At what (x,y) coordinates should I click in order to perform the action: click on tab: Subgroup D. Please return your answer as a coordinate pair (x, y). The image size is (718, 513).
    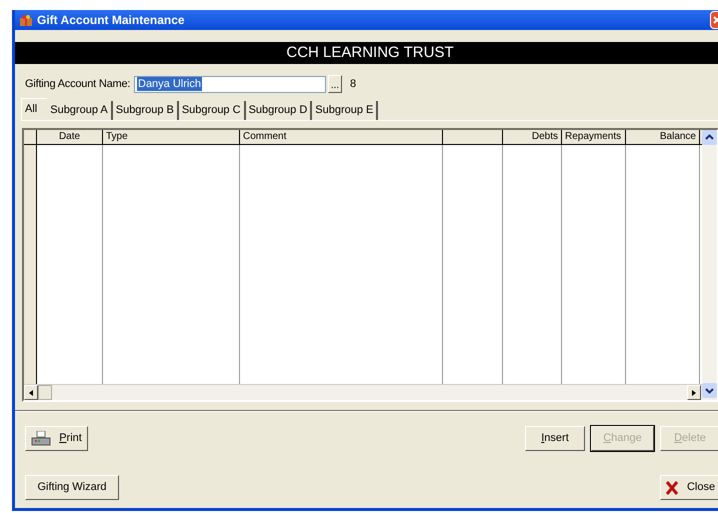
    Looking at the image, I should click on (279, 110).